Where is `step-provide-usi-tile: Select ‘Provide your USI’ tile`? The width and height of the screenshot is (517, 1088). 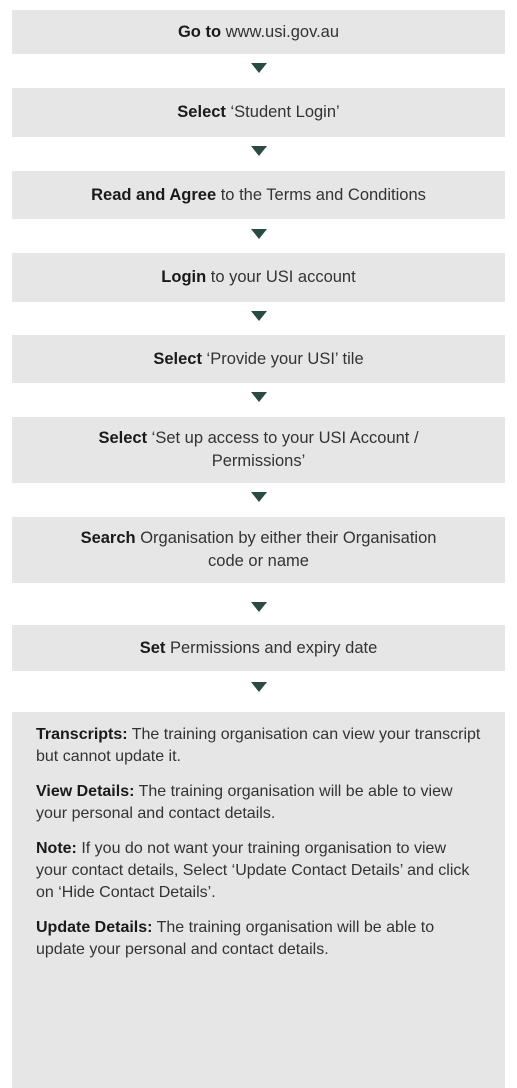 step-provide-usi-tile: Select ‘Provide your USI’ tile is located at coordinates (258, 359).